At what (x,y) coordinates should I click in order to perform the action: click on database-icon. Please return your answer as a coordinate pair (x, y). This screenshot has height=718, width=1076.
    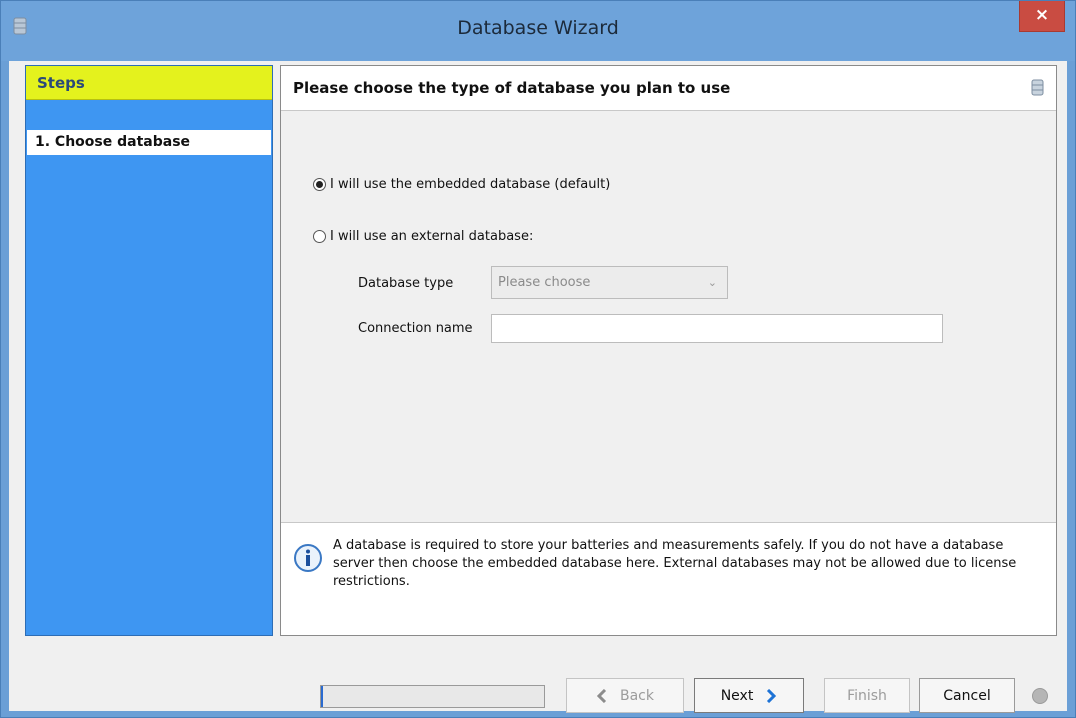
    Looking at the image, I should click on (1037, 87).